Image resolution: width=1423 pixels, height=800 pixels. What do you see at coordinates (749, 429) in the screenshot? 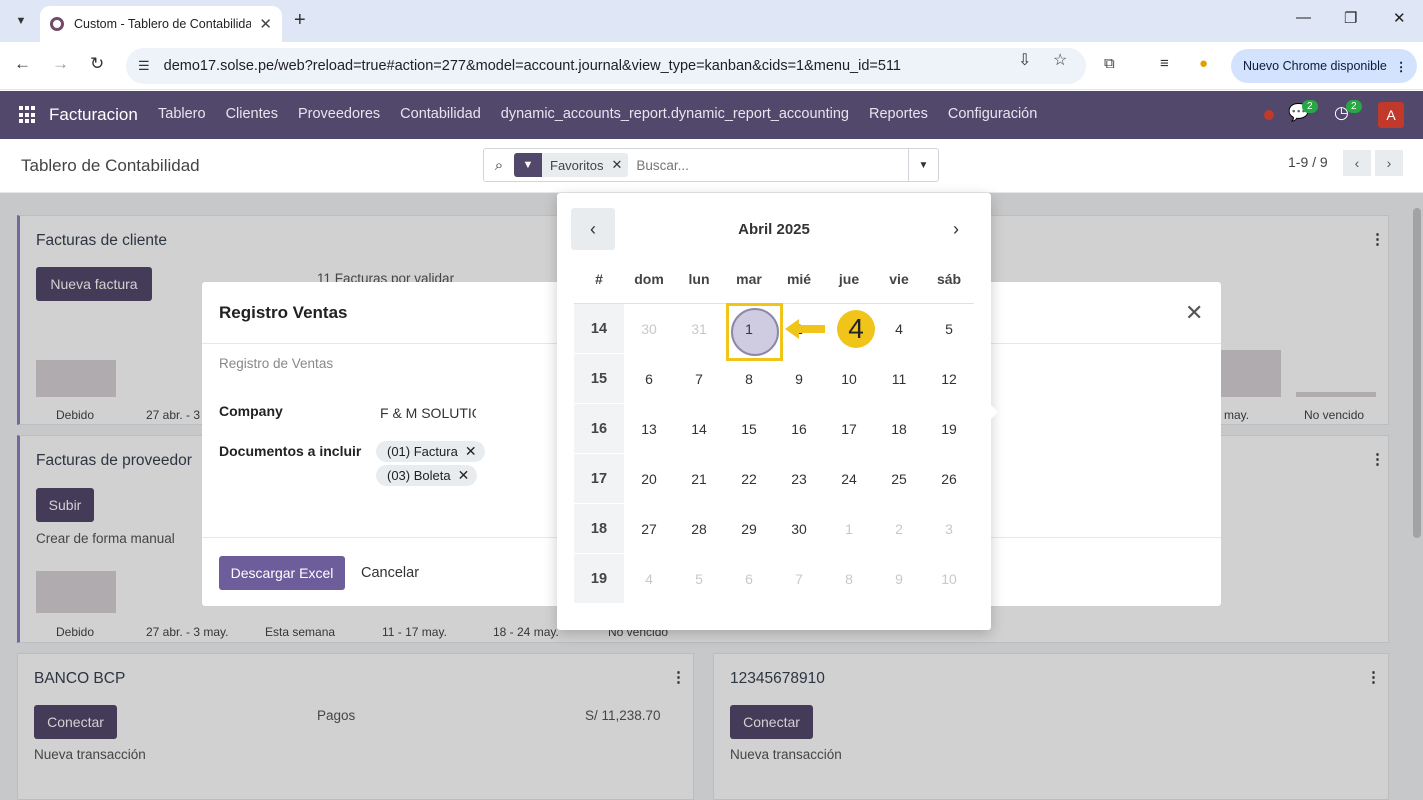
I see `calendar-day: 15` at bounding box center [749, 429].